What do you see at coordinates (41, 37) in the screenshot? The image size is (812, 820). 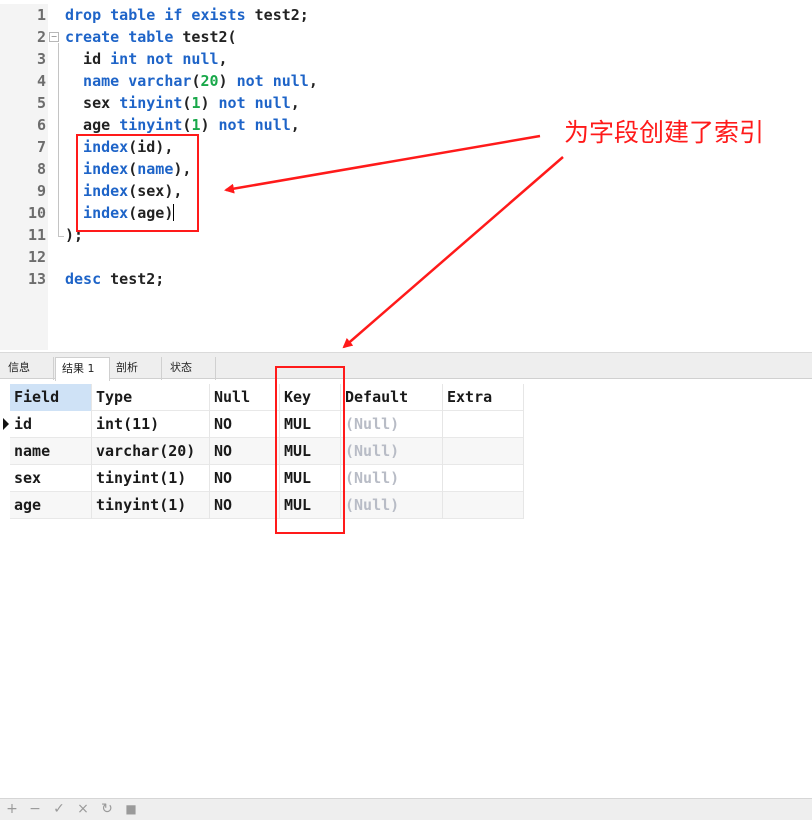 I see `line-number: 2` at bounding box center [41, 37].